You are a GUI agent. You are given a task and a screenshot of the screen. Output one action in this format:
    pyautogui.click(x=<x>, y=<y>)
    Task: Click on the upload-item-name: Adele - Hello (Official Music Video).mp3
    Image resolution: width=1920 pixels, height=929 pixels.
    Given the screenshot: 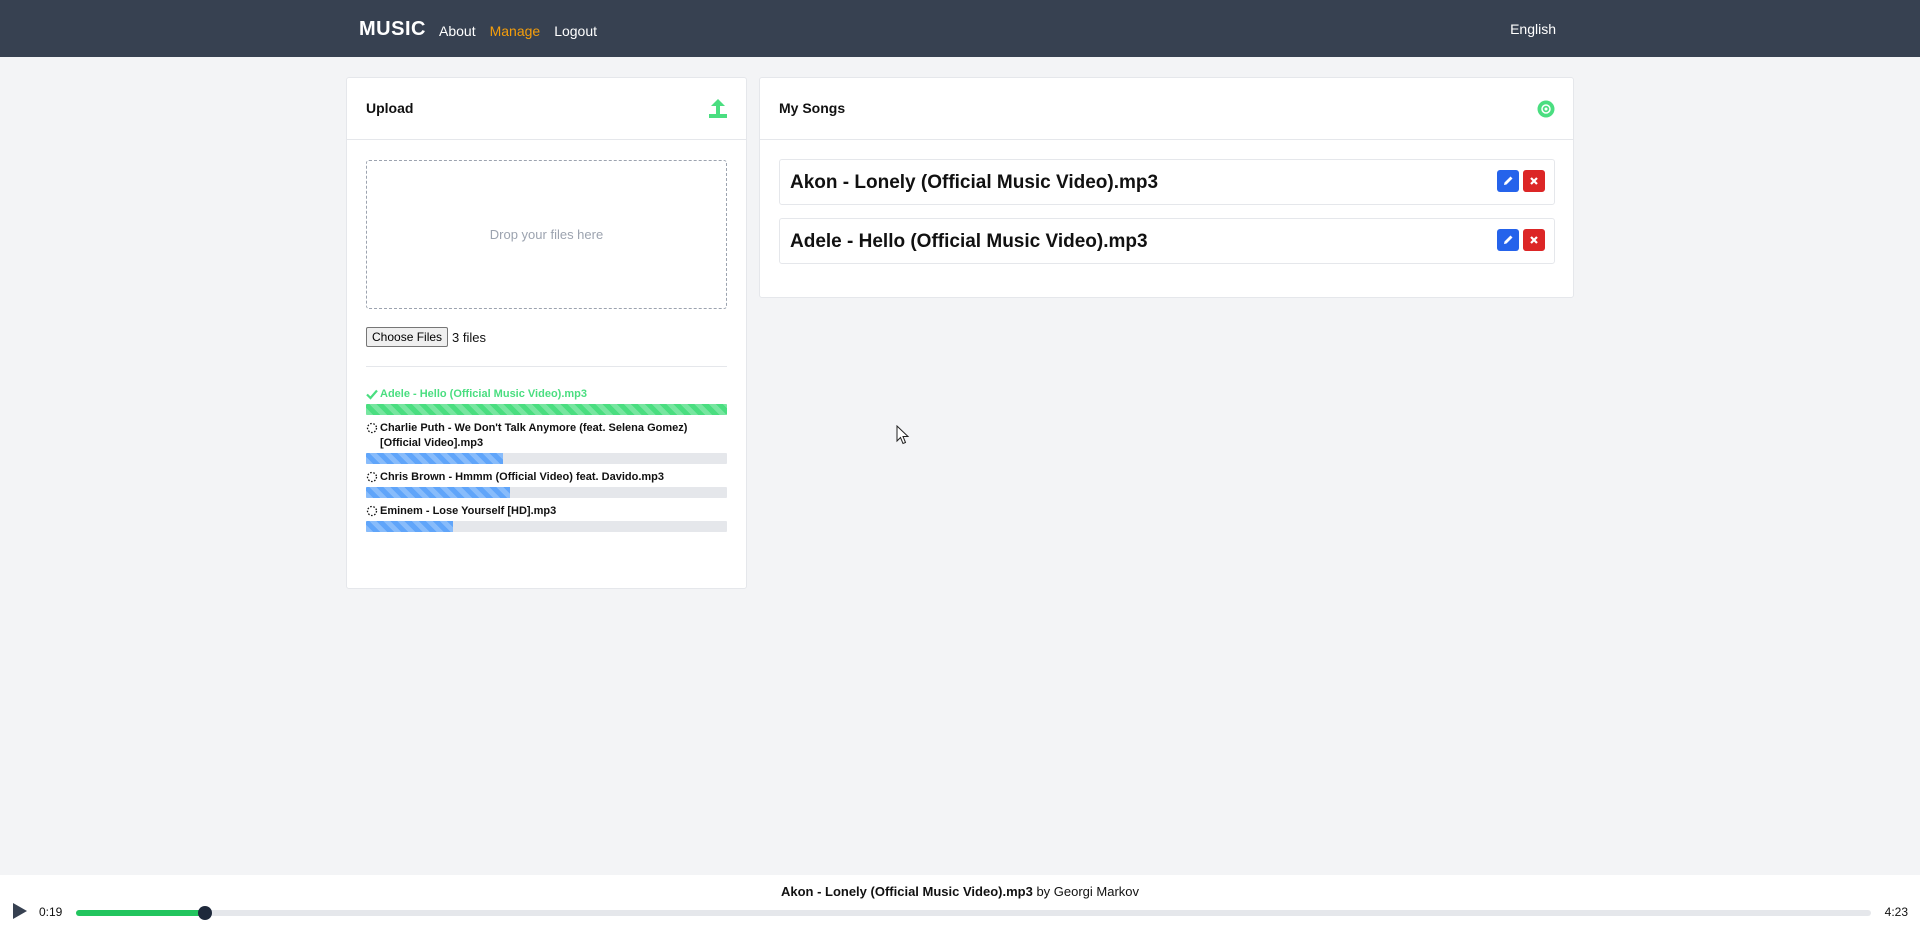 What is the action you would take?
    pyautogui.click(x=546, y=394)
    